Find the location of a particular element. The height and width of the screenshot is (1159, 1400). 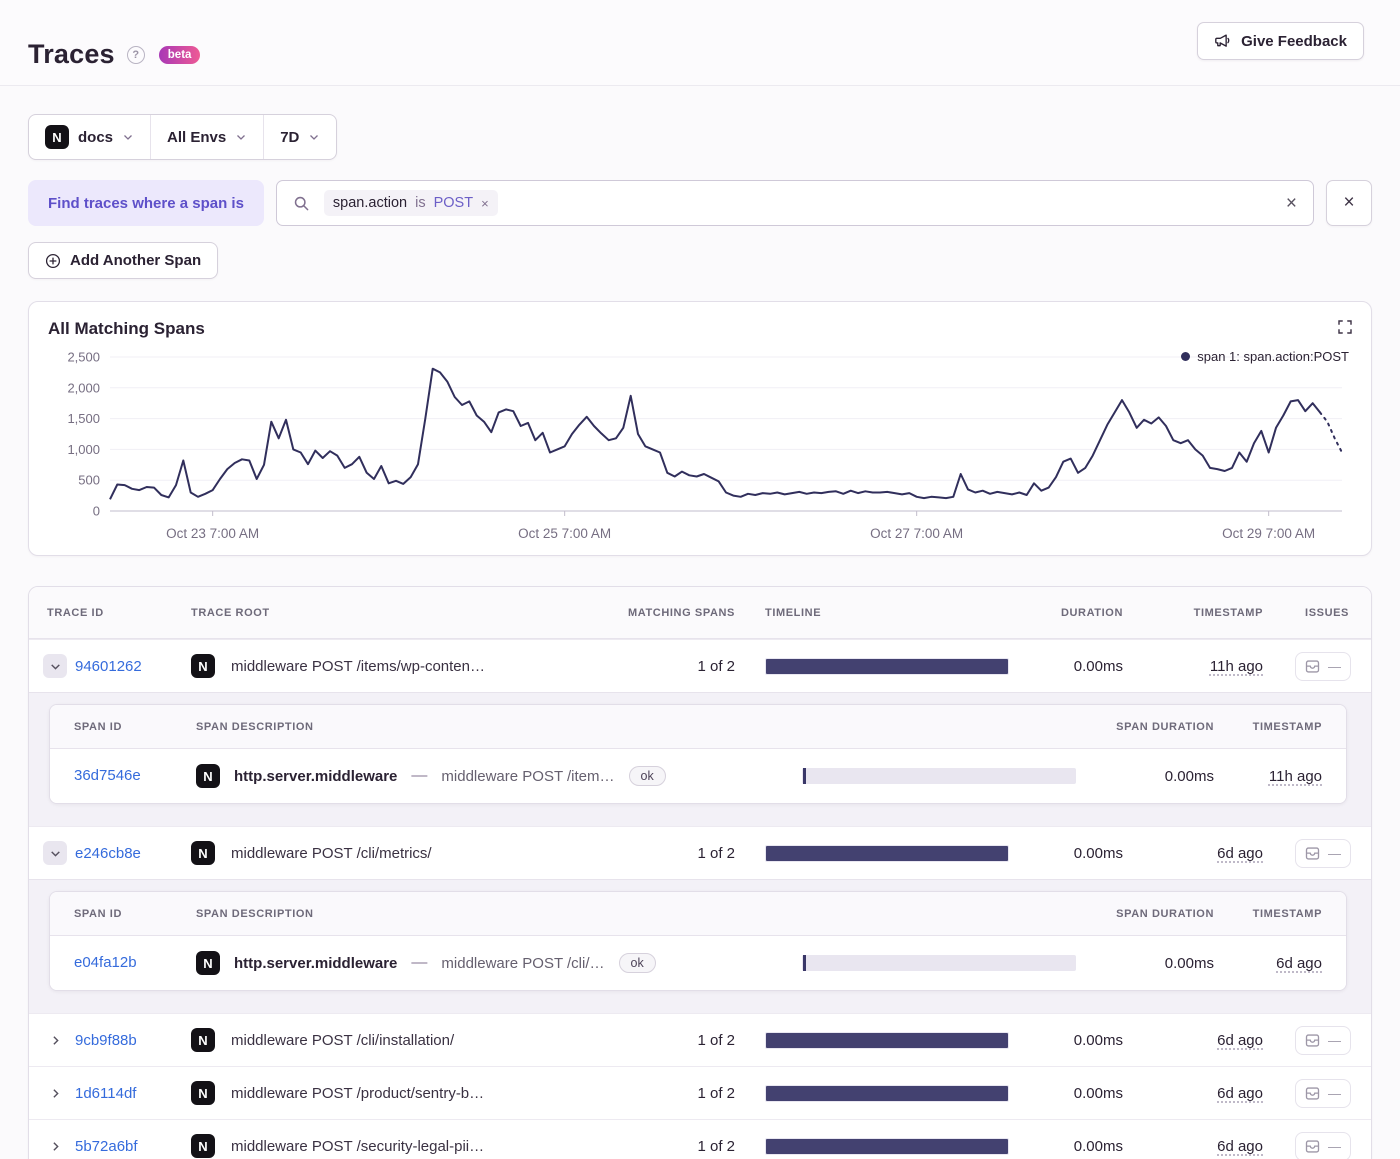

remove-span-row-button: × is located at coordinates (1349, 203).